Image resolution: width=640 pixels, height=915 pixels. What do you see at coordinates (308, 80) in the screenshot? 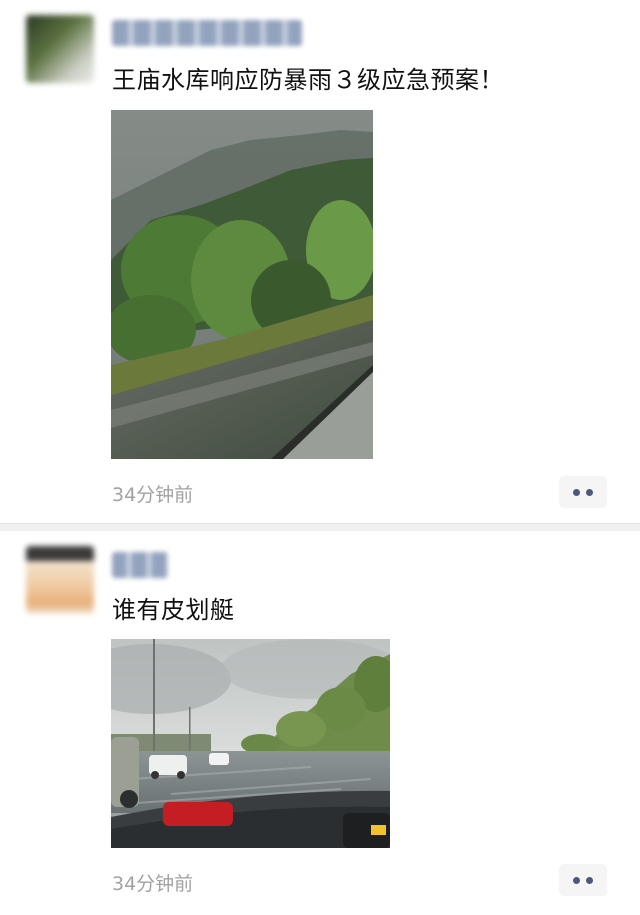
I see `post-text: 王庙水库响应防暴雨３级应急预案！` at bounding box center [308, 80].